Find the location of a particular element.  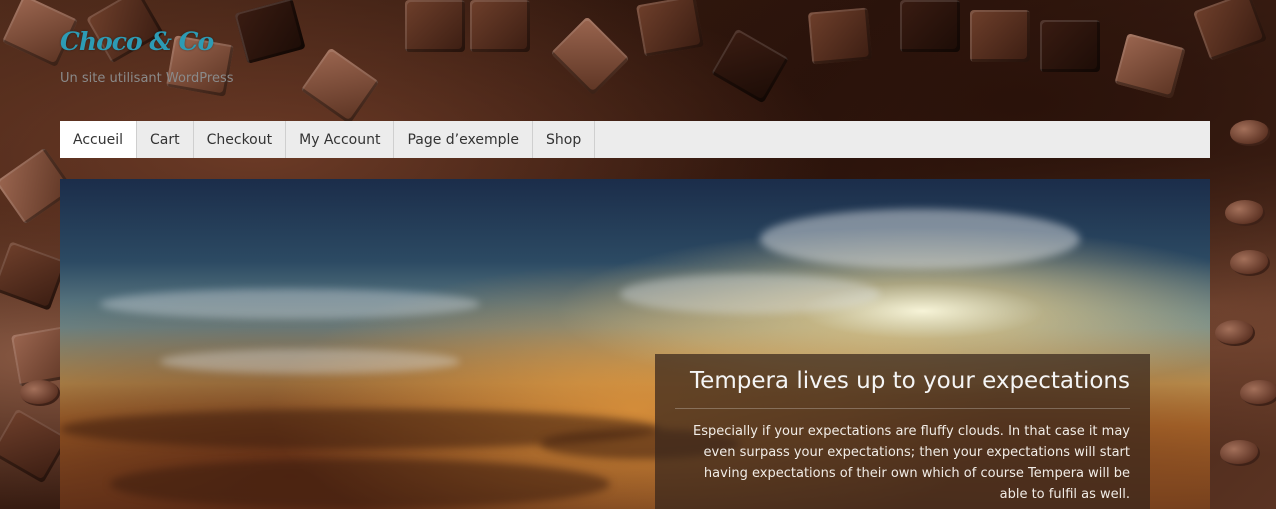

site-title: Choco & Co is located at coordinates (137, 41).